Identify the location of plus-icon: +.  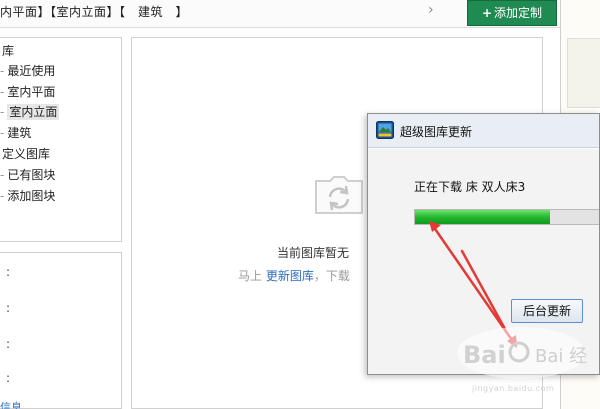
(487, 13).